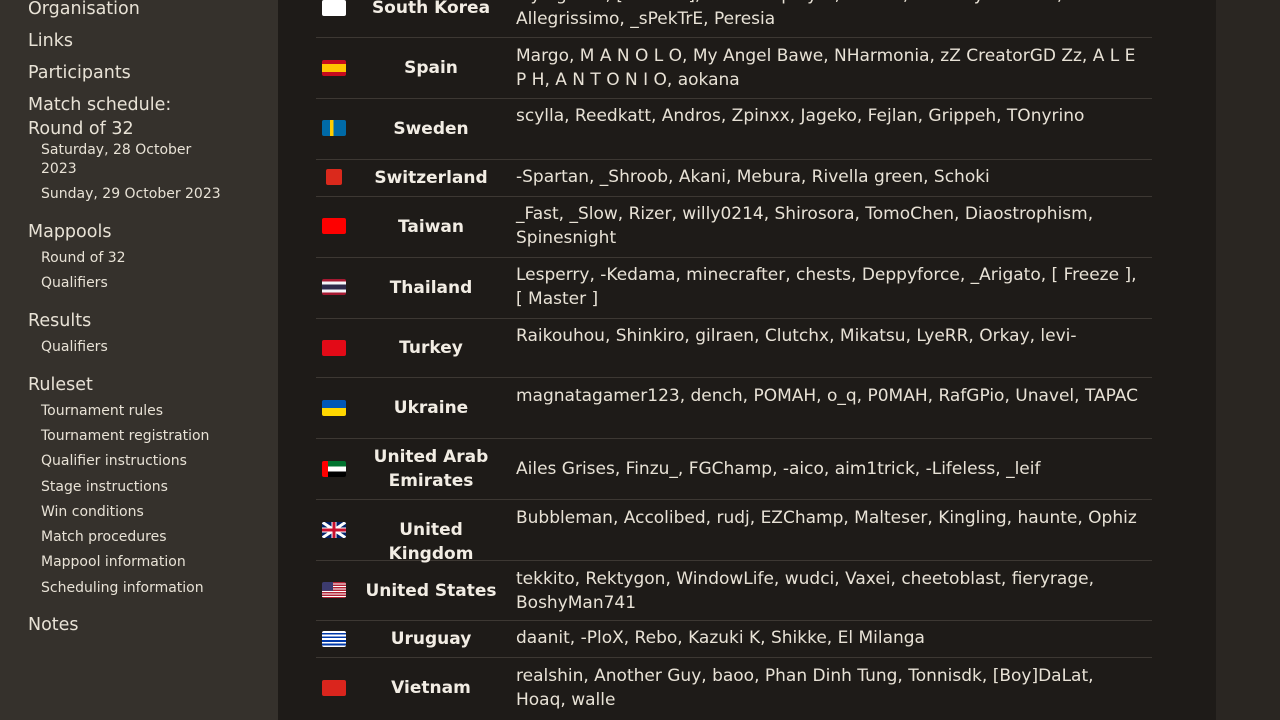 This screenshot has height=720, width=1280. Describe the element at coordinates (431, 68) in the screenshot. I see `country-name: Spain` at that location.